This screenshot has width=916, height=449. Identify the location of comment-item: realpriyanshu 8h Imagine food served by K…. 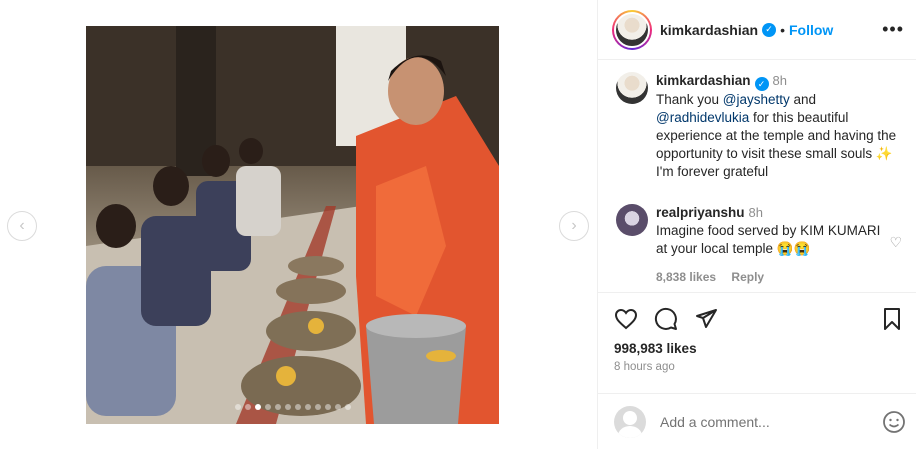
(751, 245).